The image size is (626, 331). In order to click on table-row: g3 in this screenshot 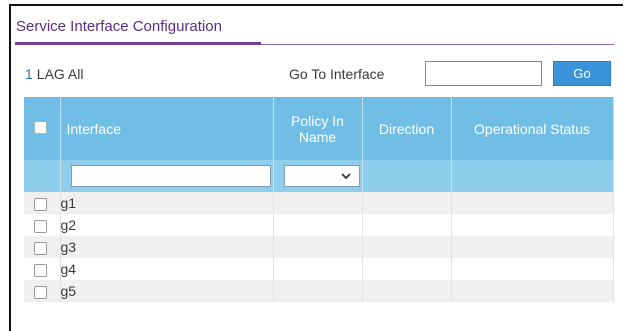, I will do `click(319, 247)`.